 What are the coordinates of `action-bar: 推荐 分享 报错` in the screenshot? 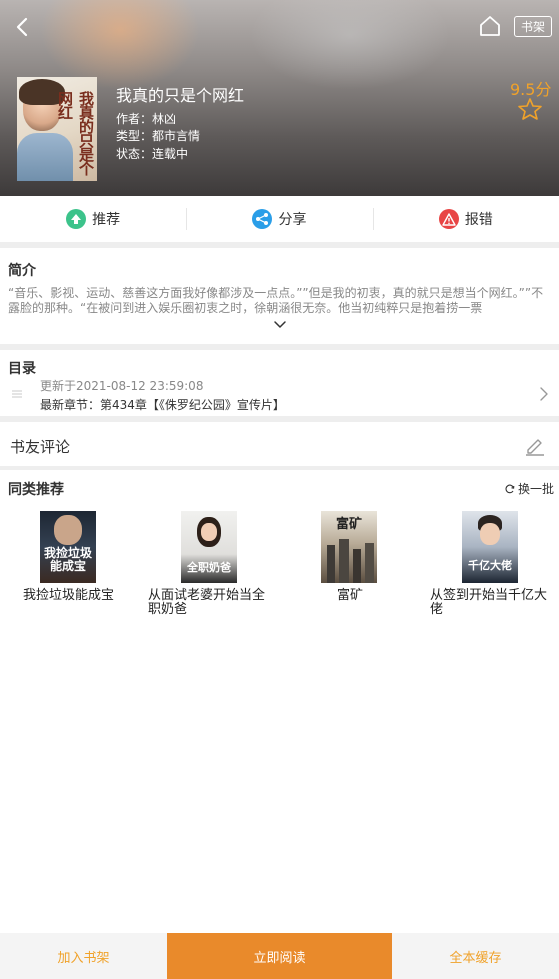 It's located at (279, 219).